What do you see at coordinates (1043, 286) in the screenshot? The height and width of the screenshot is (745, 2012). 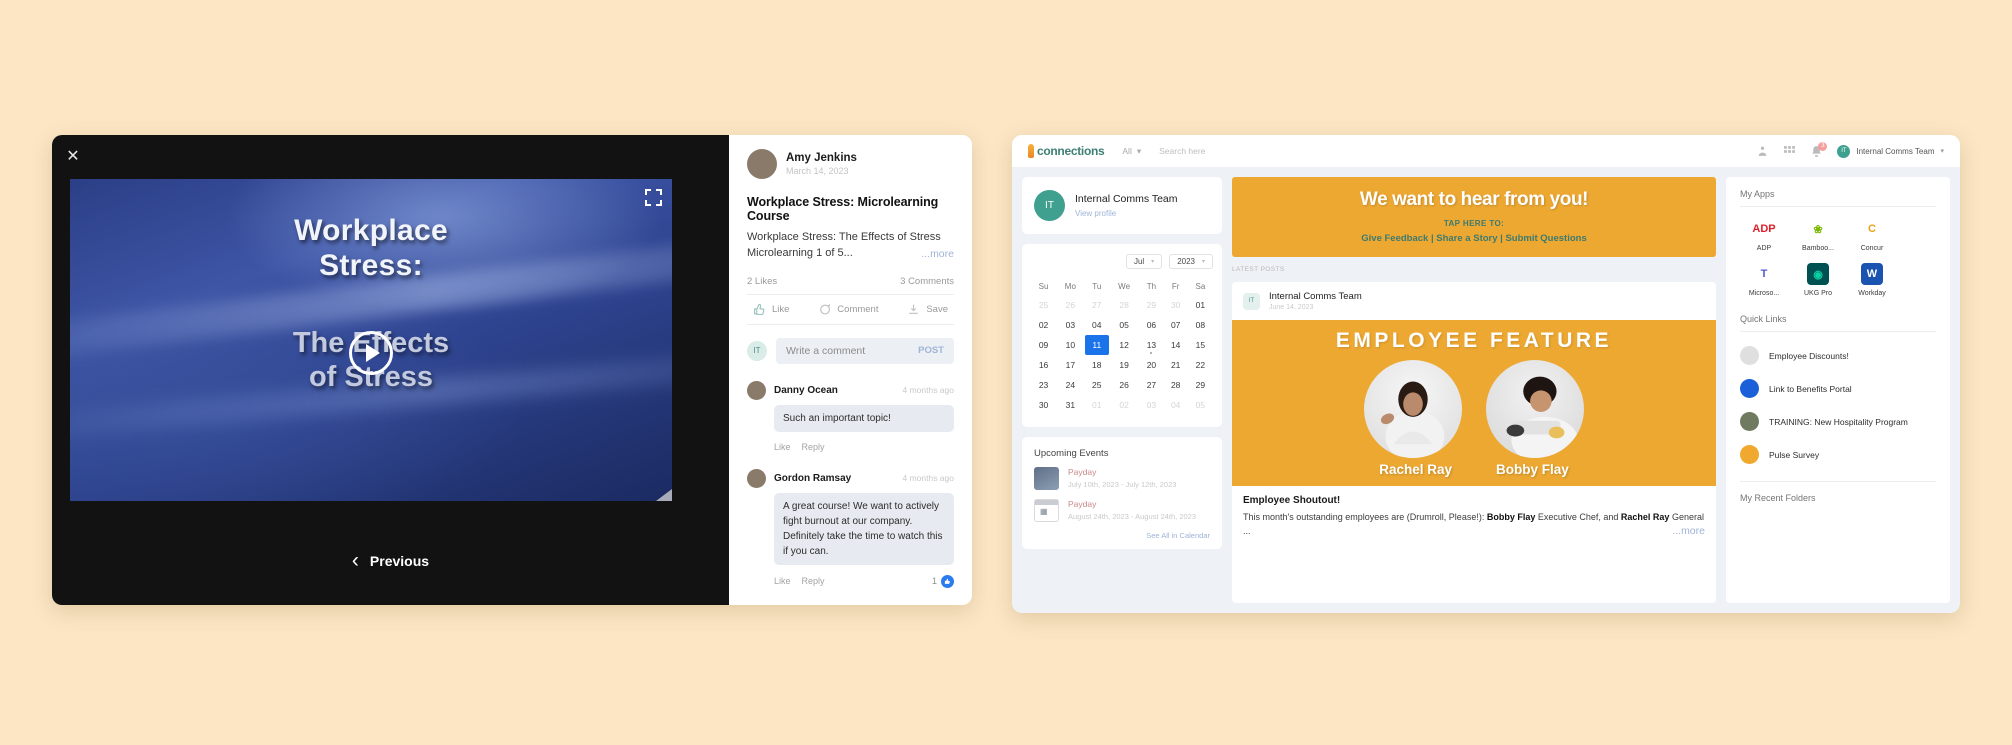 I see `calendar-weekday: Su` at bounding box center [1043, 286].